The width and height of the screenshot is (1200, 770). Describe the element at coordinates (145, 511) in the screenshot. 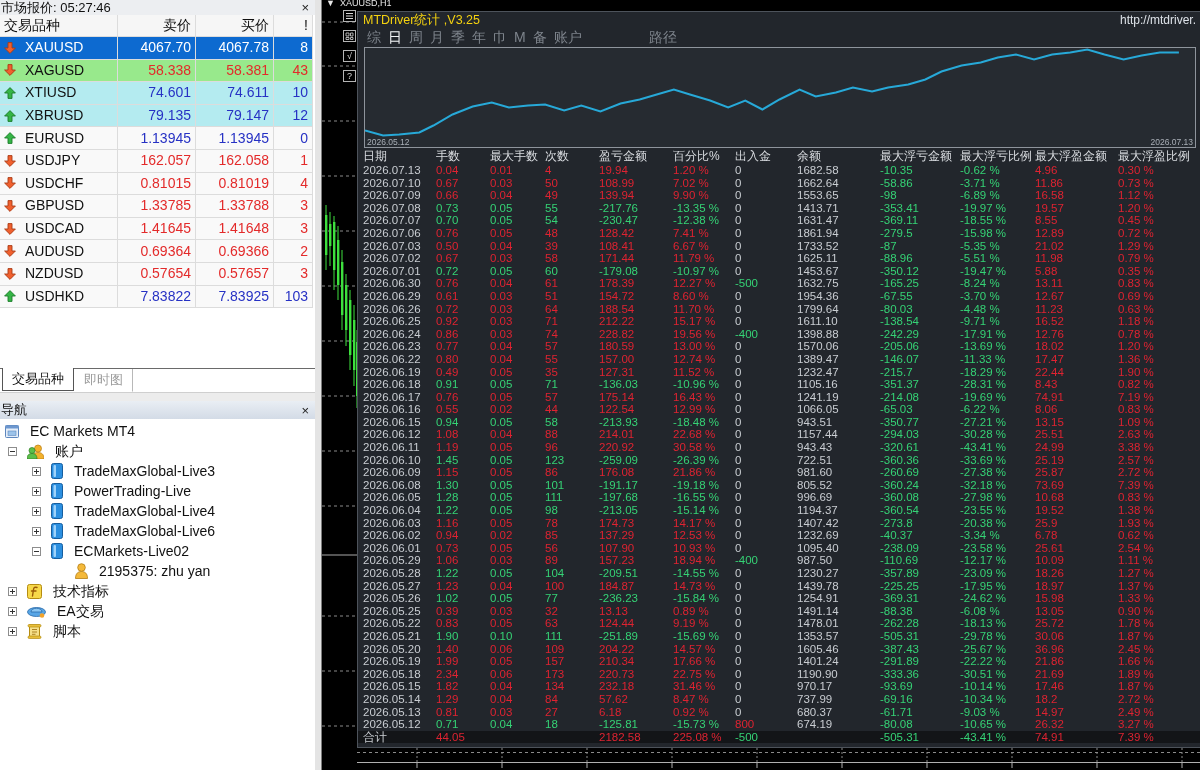

I see `tree-item: TradeMaxGlobal-Live4` at that location.